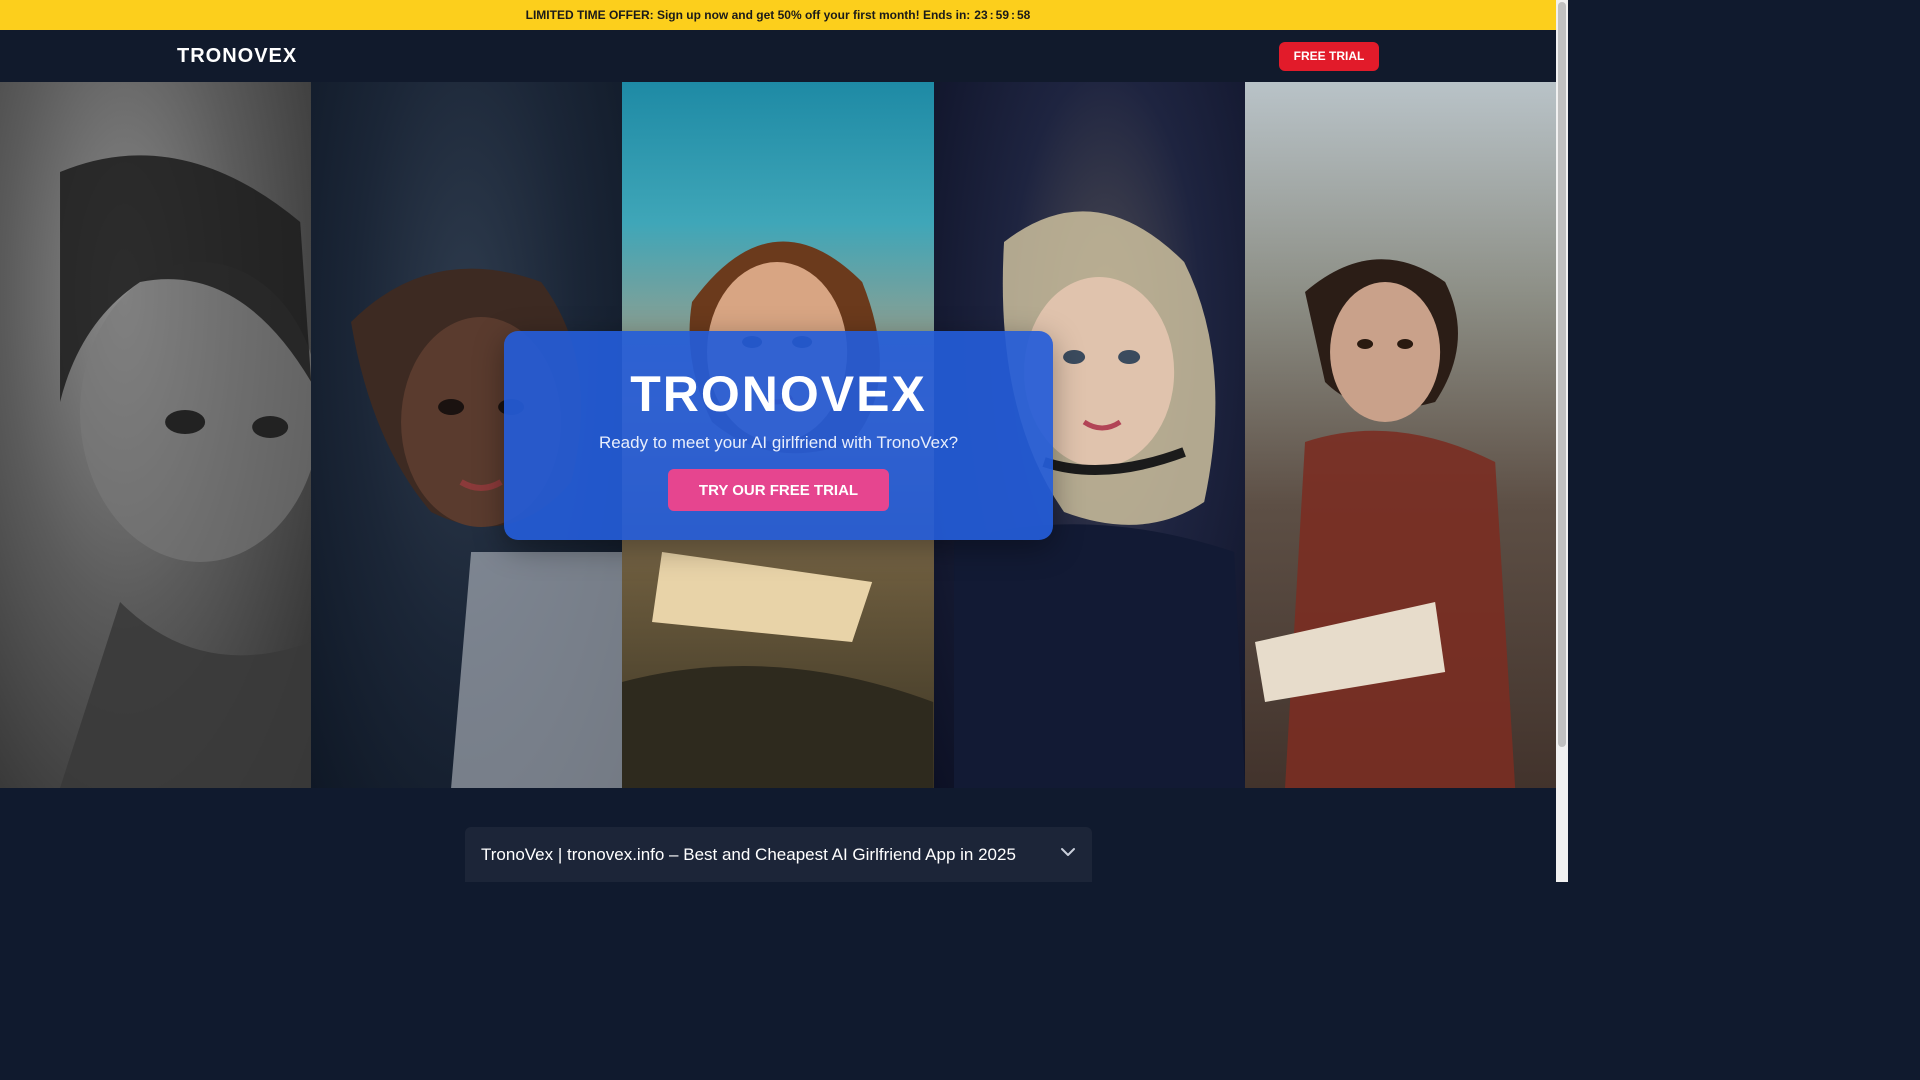 Image resolution: width=1920 pixels, height=1080 pixels. I want to click on timer-hours: 23, so click(981, 15).